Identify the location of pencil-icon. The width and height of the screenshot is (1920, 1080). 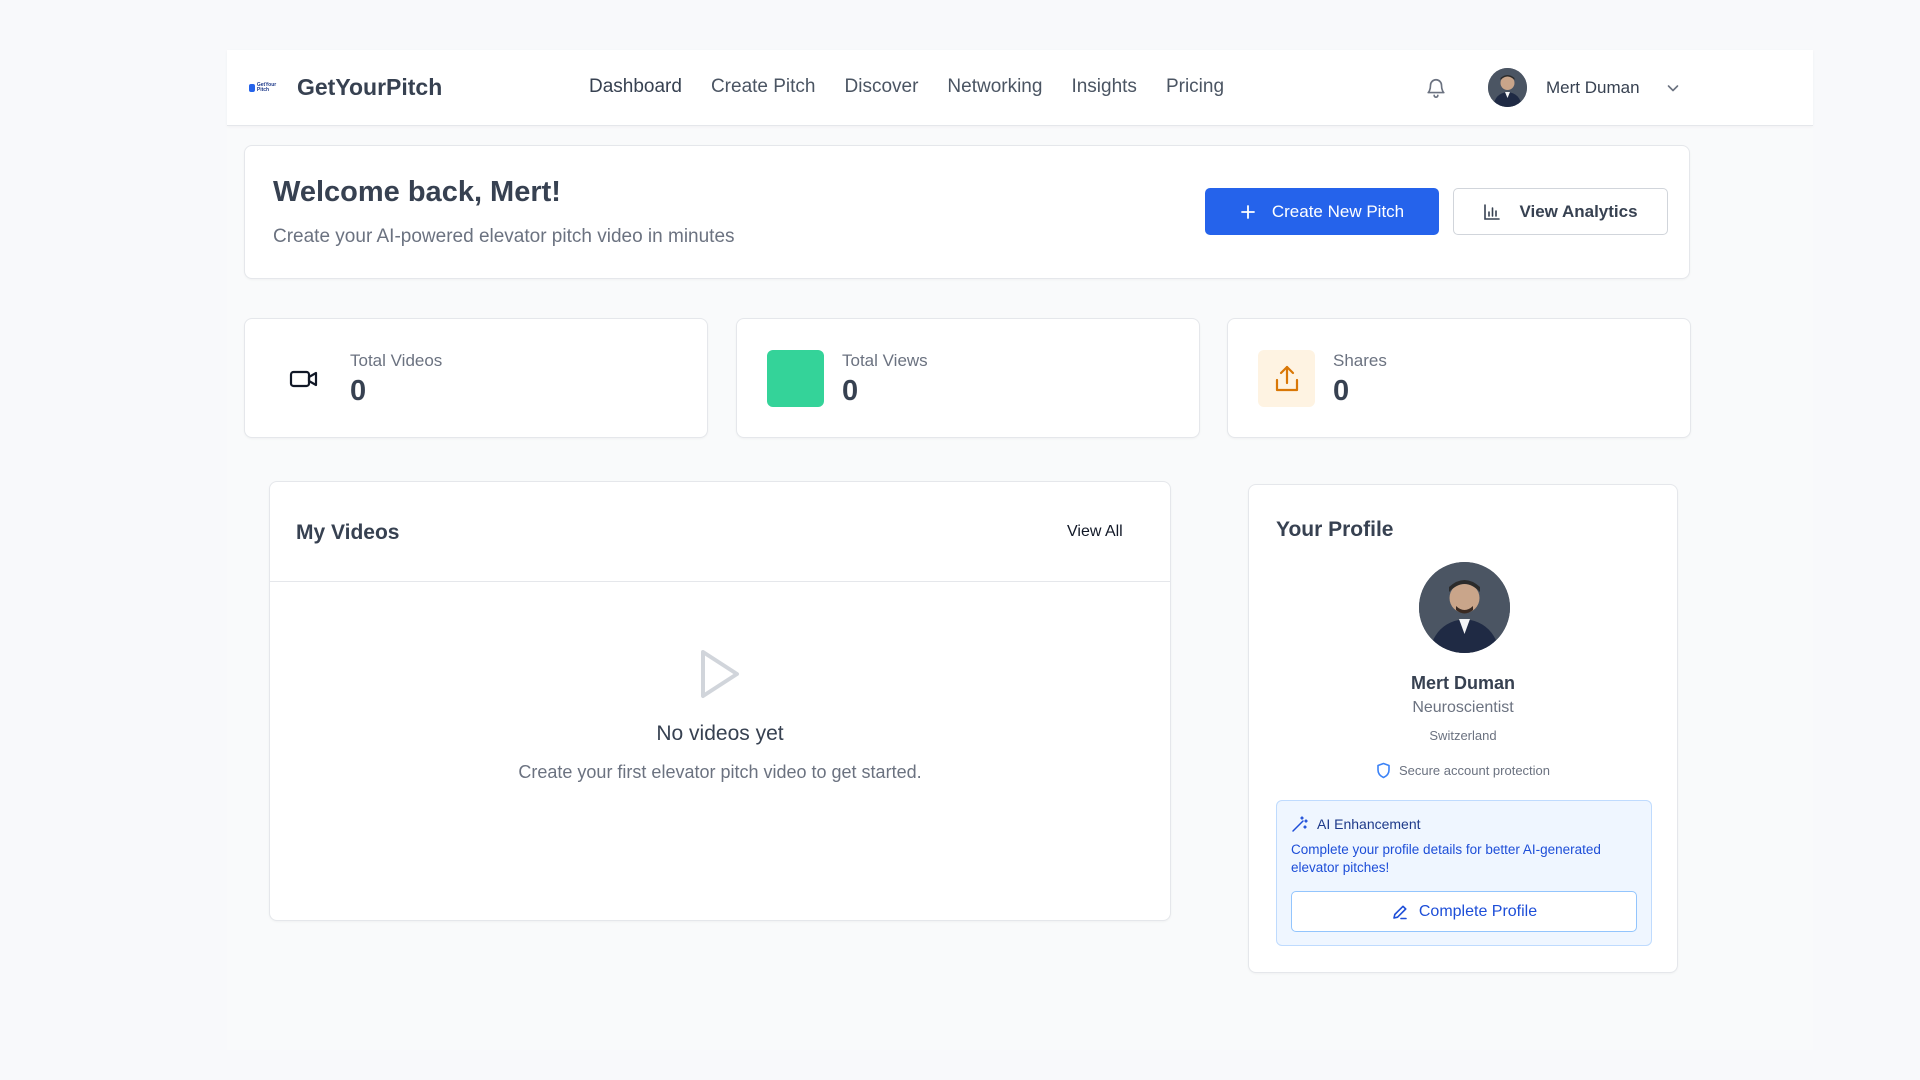
(1400, 912).